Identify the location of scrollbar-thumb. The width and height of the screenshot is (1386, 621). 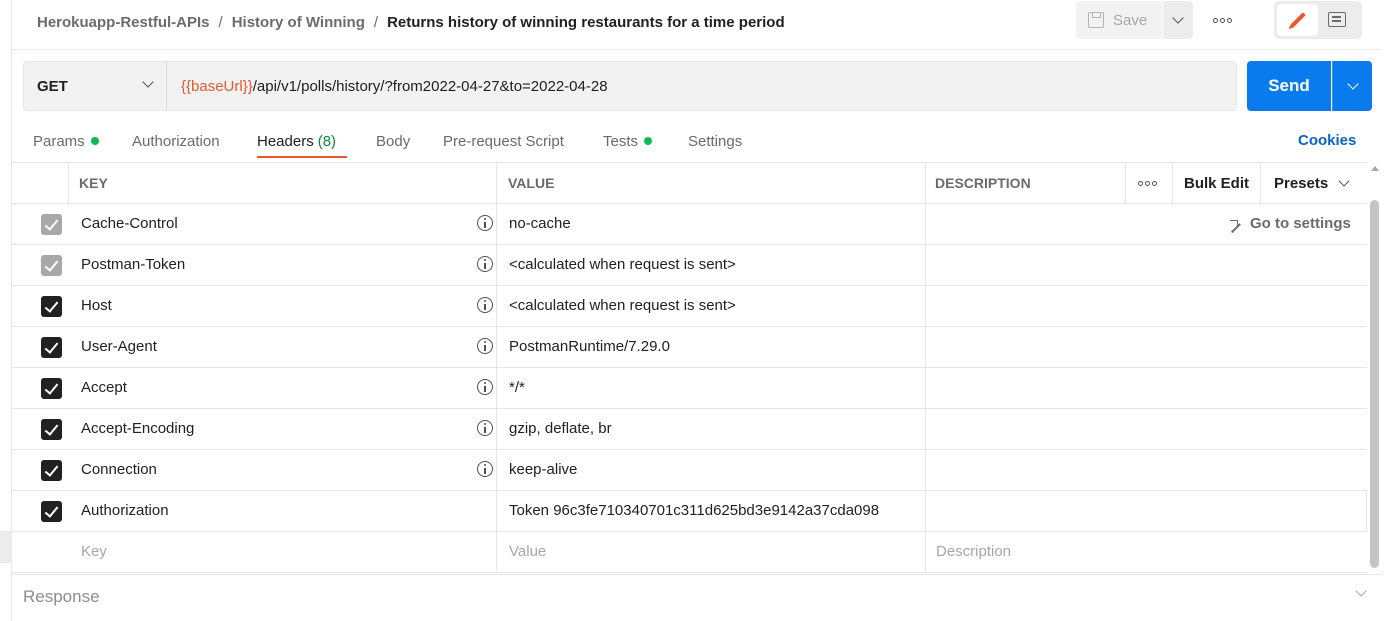
(1374, 384).